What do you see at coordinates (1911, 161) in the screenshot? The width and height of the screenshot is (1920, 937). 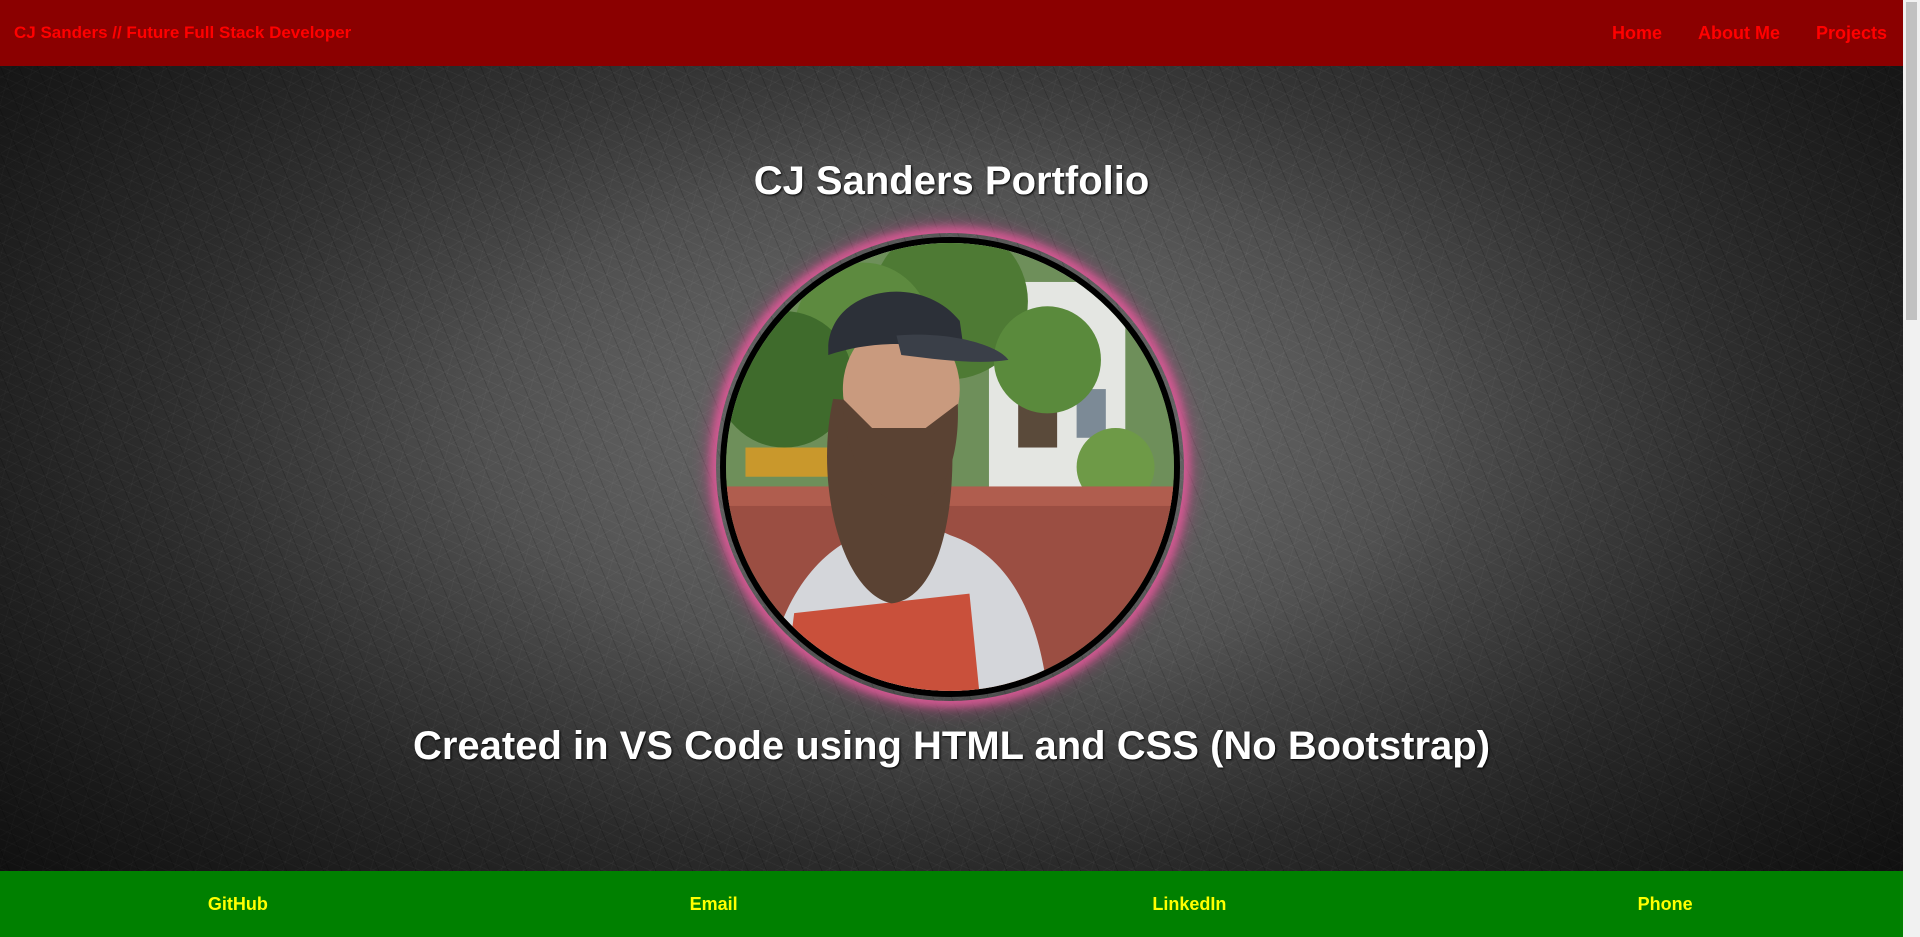 I see `scrollbar-thumb` at bounding box center [1911, 161].